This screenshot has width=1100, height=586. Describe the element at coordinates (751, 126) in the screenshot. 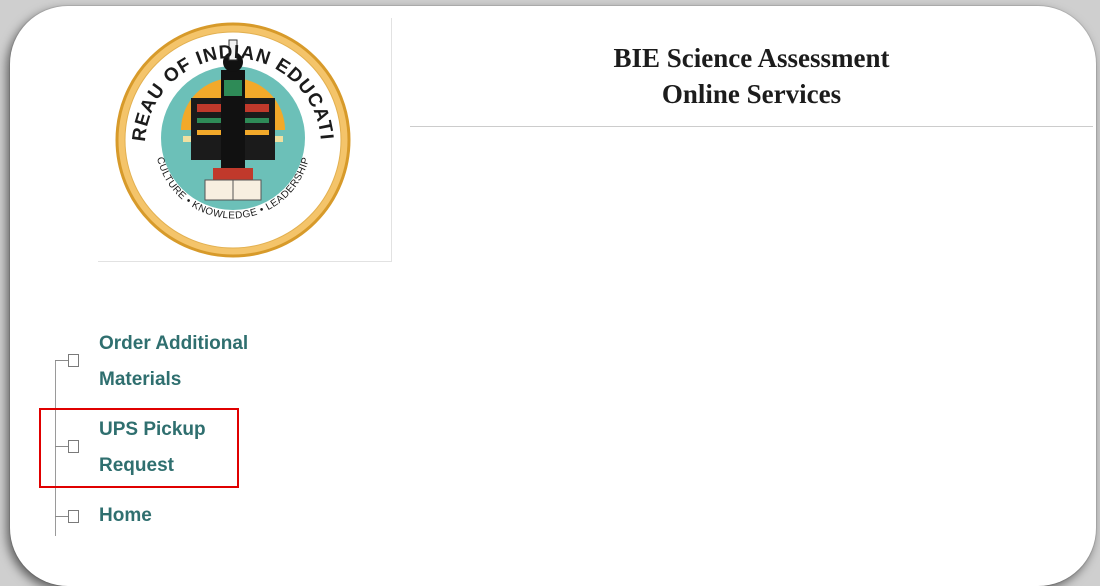

I see `title-divider` at that location.